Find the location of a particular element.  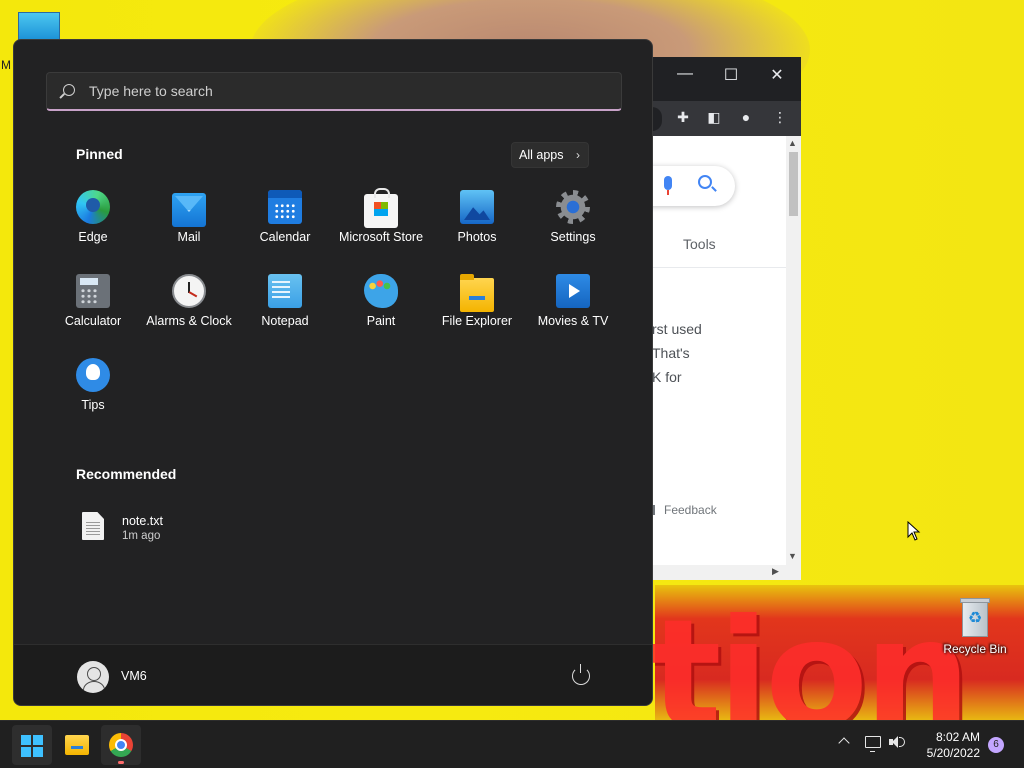

vertical-scrollbar: ▲ ▼ is located at coordinates (793, 350).